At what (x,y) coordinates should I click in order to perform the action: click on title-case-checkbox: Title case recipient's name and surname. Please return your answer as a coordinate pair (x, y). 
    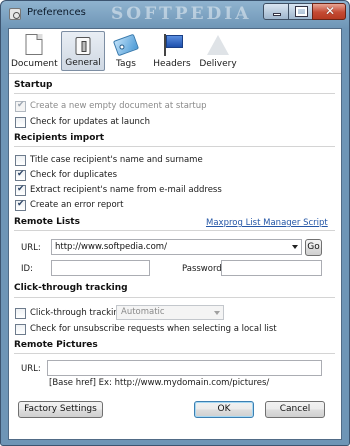
    Looking at the image, I should click on (109, 160).